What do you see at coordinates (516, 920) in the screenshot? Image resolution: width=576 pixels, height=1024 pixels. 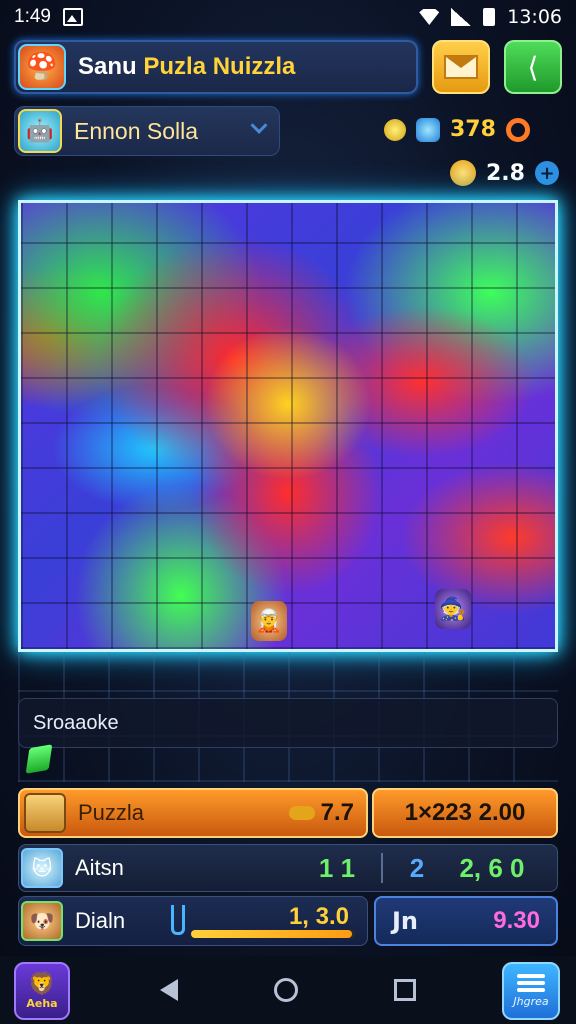 I see `jn-value: 9.30` at bounding box center [516, 920].